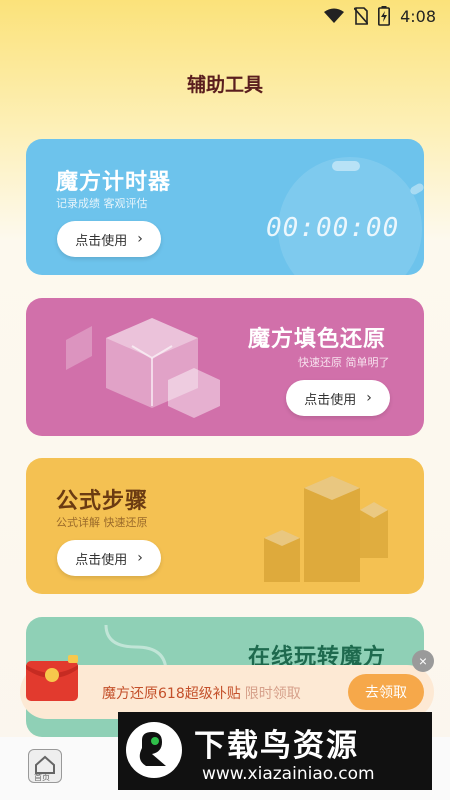 Image resolution: width=450 pixels, height=800 pixels. What do you see at coordinates (52, 678) in the screenshot?
I see `red-envelope-icon` at bounding box center [52, 678].